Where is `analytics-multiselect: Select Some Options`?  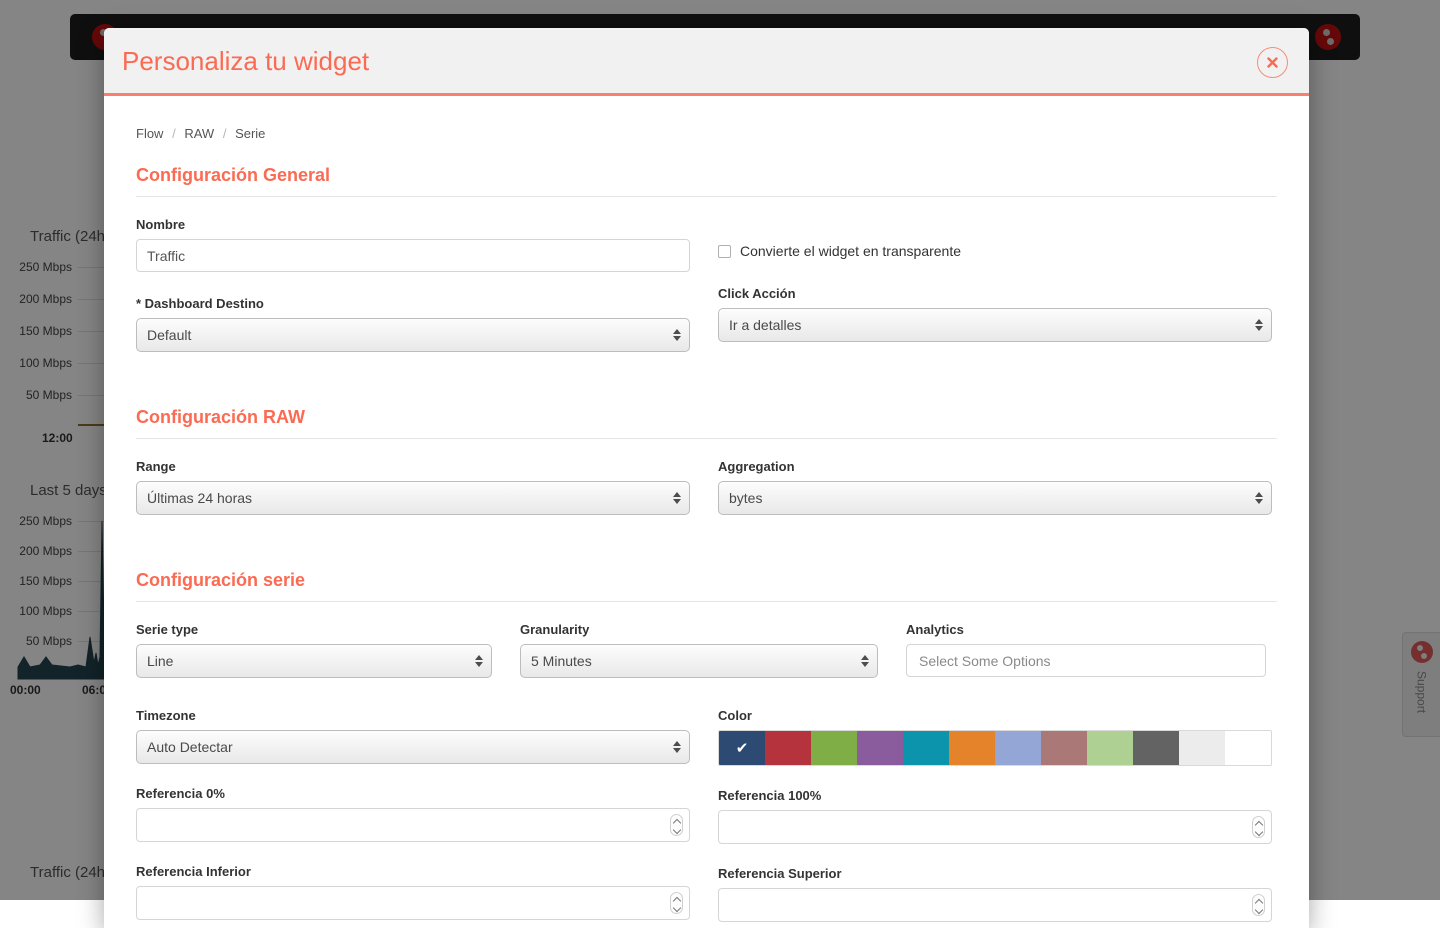 analytics-multiselect: Select Some Options is located at coordinates (1086, 660).